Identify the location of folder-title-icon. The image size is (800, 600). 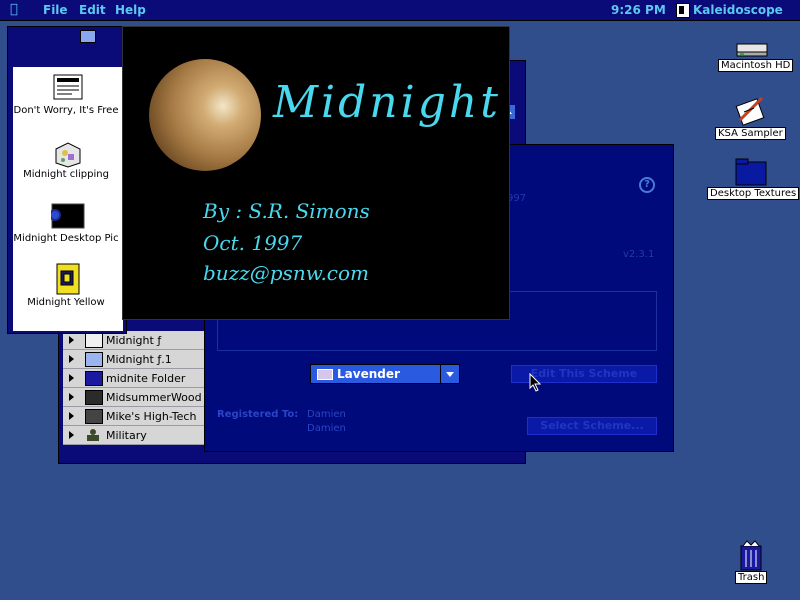
(88, 36).